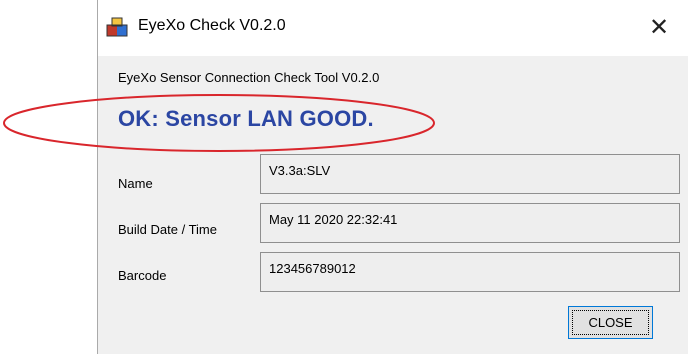 Image resolution: width=688 pixels, height=354 pixels. Describe the element at coordinates (212, 25) in the screenshot. I see `window-title: EyeXo Check V0.2.0` at that location.